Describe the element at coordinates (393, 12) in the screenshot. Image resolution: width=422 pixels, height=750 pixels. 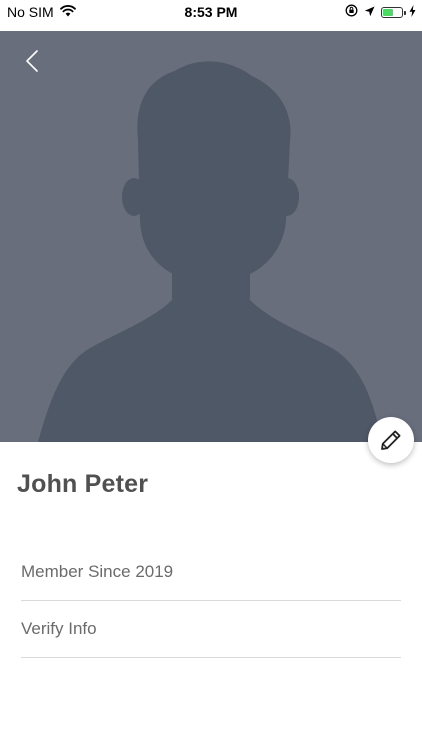
I see `battery-icon` at that location.